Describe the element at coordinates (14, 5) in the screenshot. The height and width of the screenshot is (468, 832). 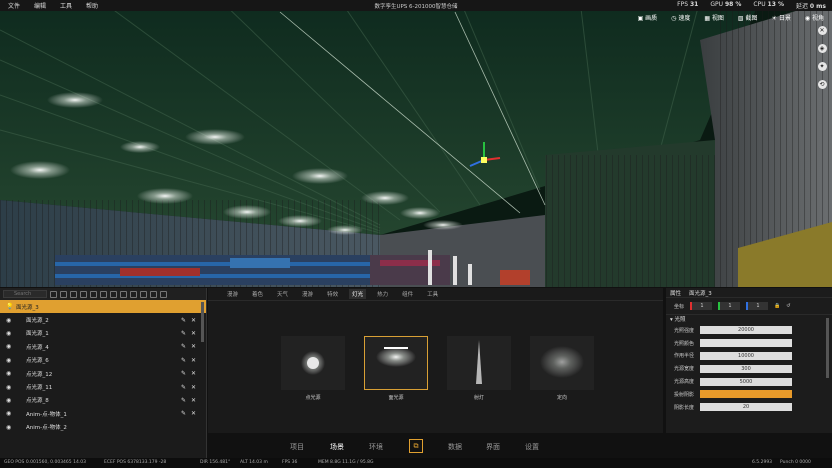
I see `menu-file: 文件` at that location.